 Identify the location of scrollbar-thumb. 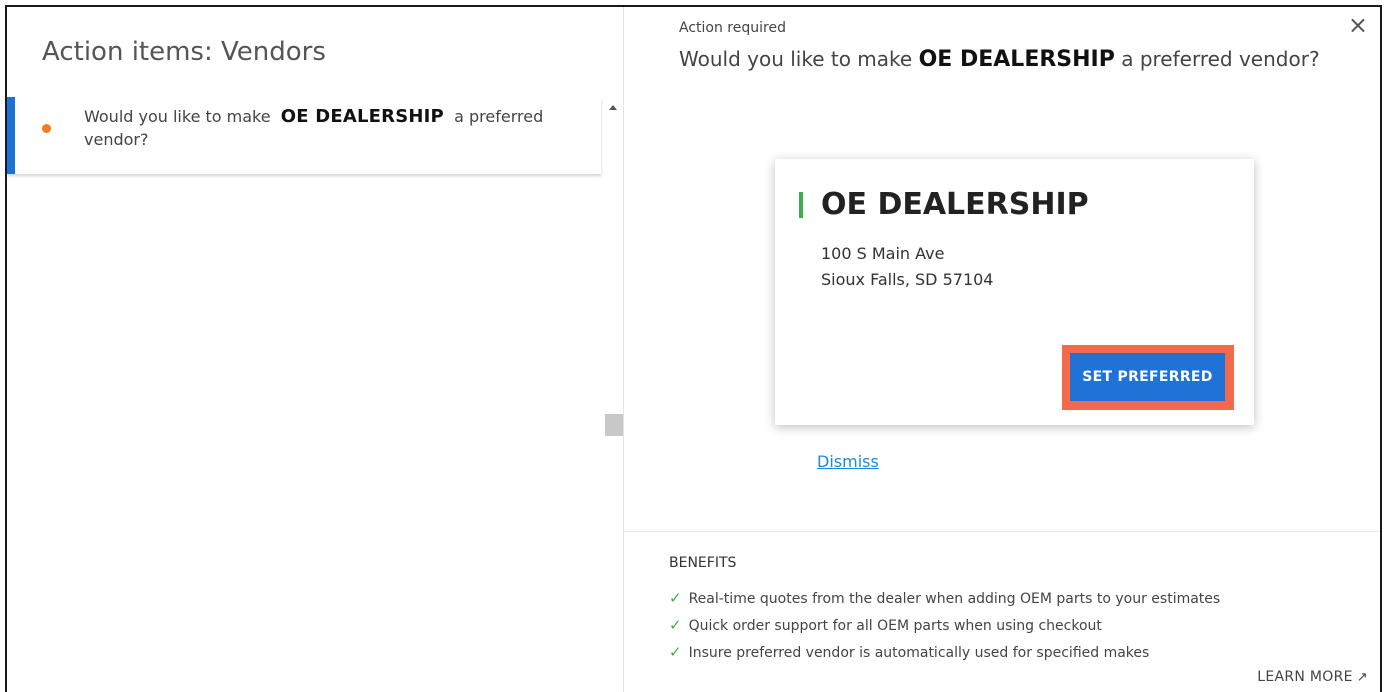
(614, 425).